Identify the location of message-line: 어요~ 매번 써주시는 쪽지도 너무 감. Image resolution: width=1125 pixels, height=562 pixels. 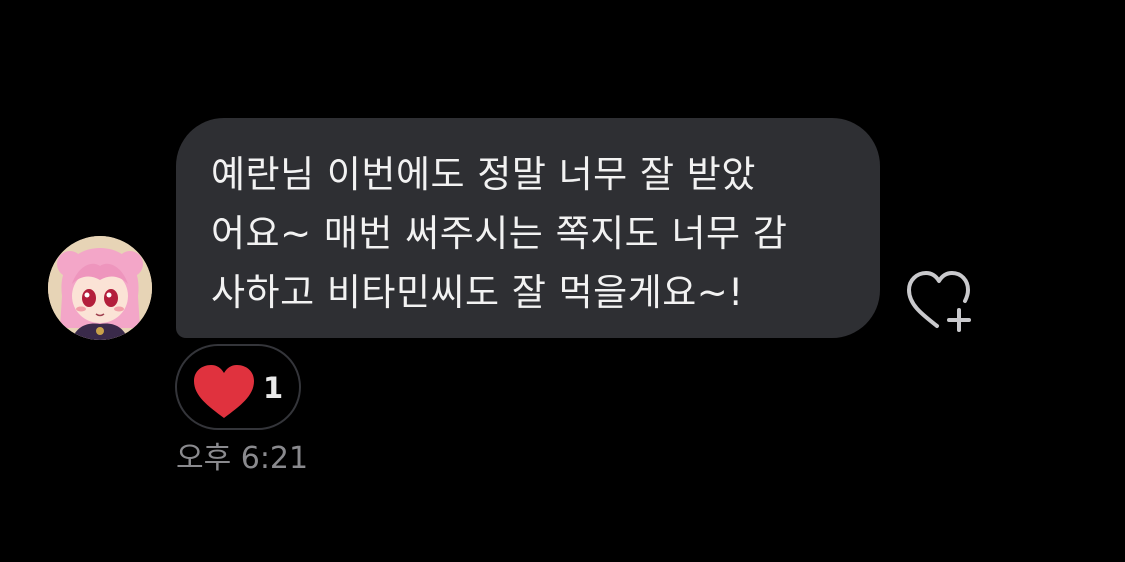
(499, 233).